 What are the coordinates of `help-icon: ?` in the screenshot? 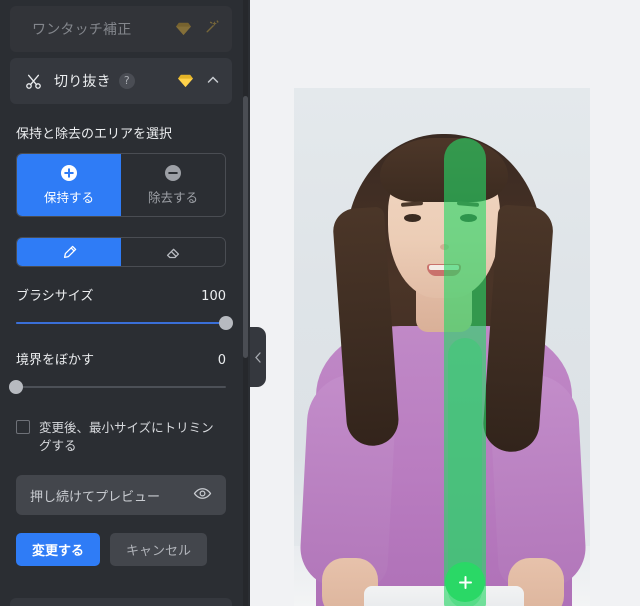 It's located at (126, 81).